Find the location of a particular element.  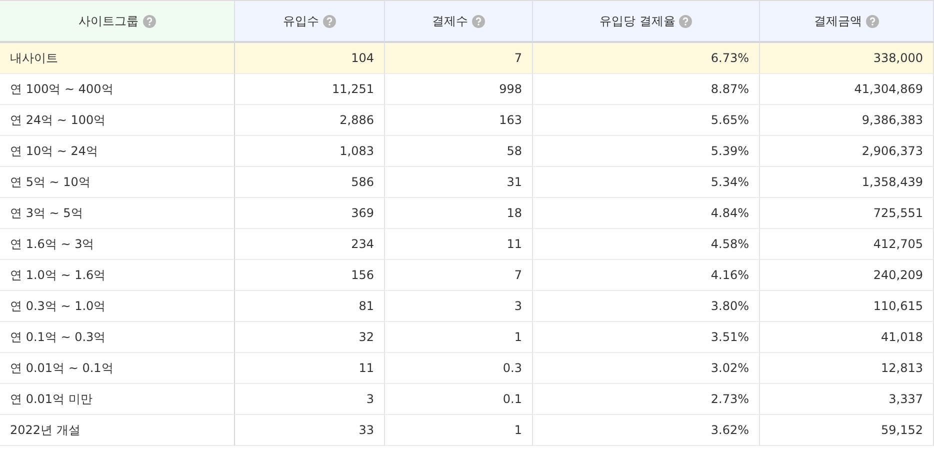

table-cell: 연 24억 ~ 100억 is located at coordinates (117, 120).